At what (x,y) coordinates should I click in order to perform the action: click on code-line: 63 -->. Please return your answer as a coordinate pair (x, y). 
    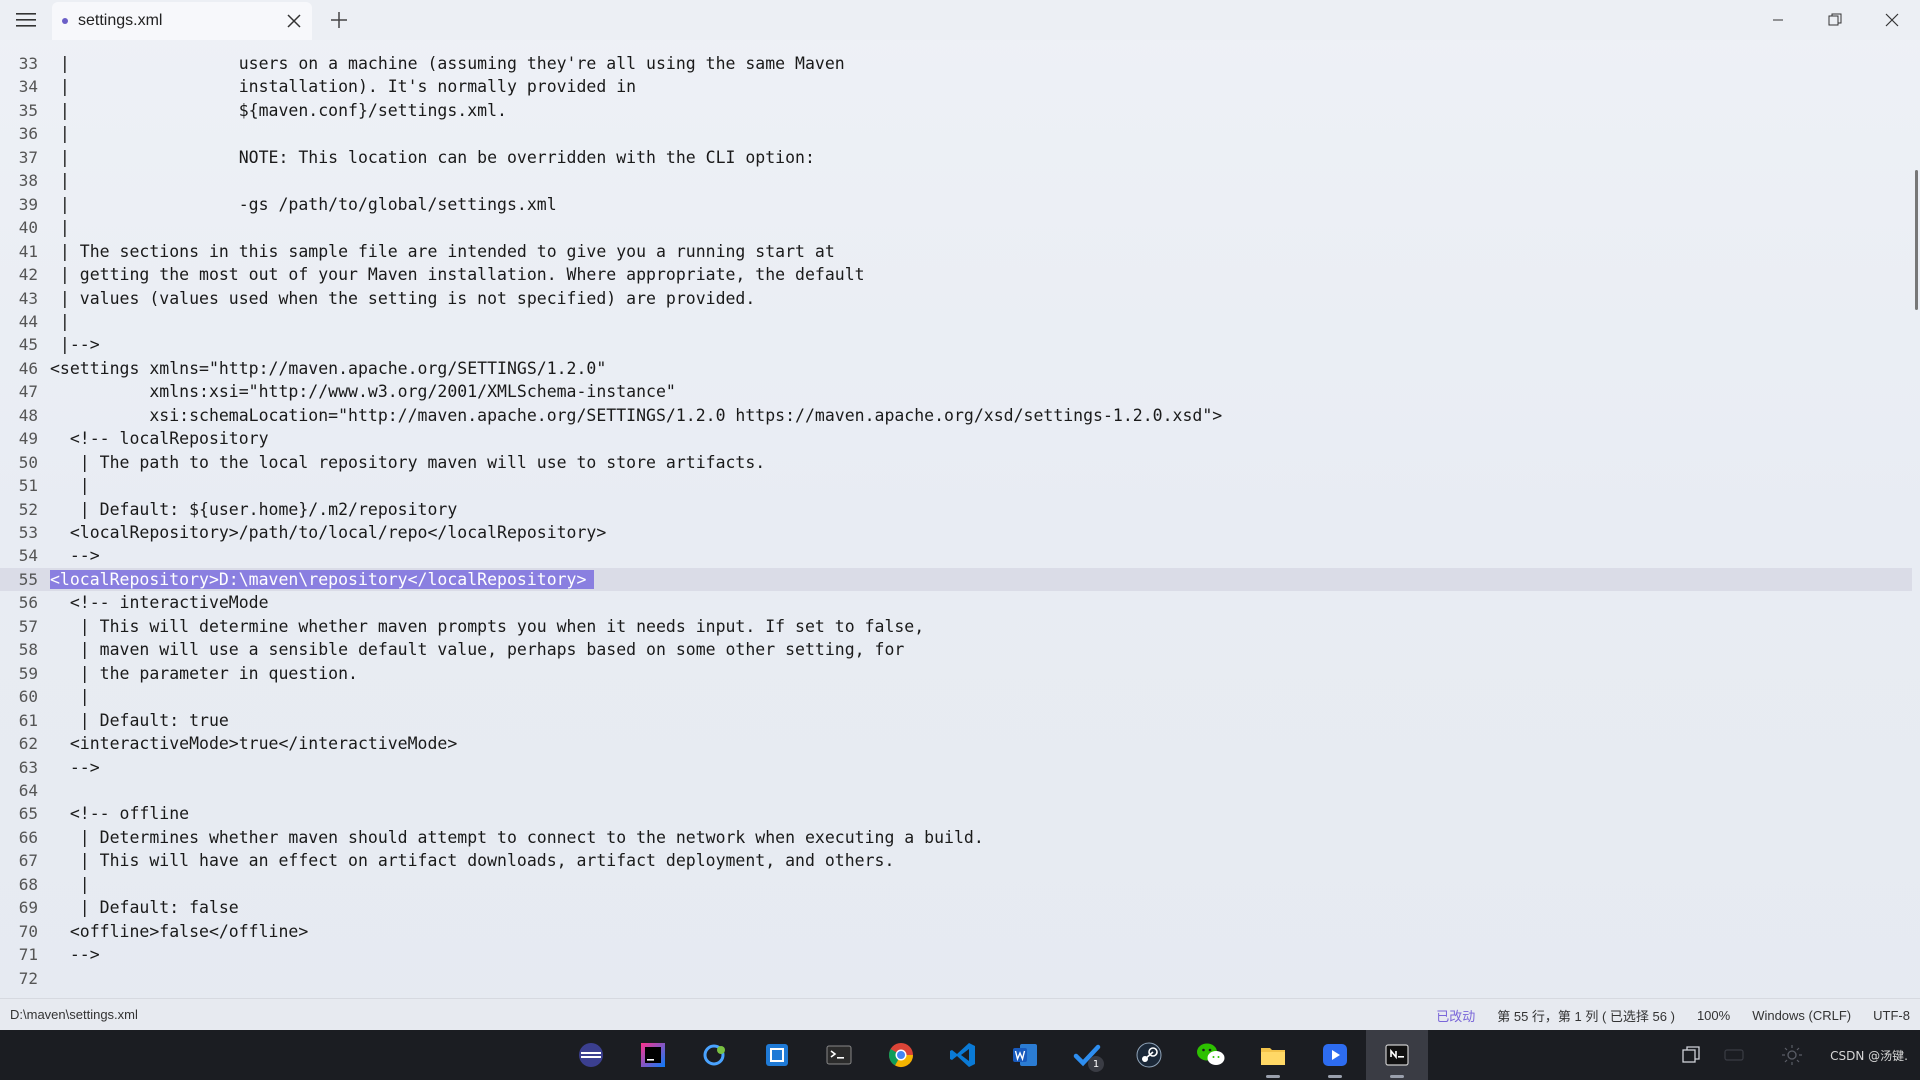
    Looking at the image, I should click on (956, 767).